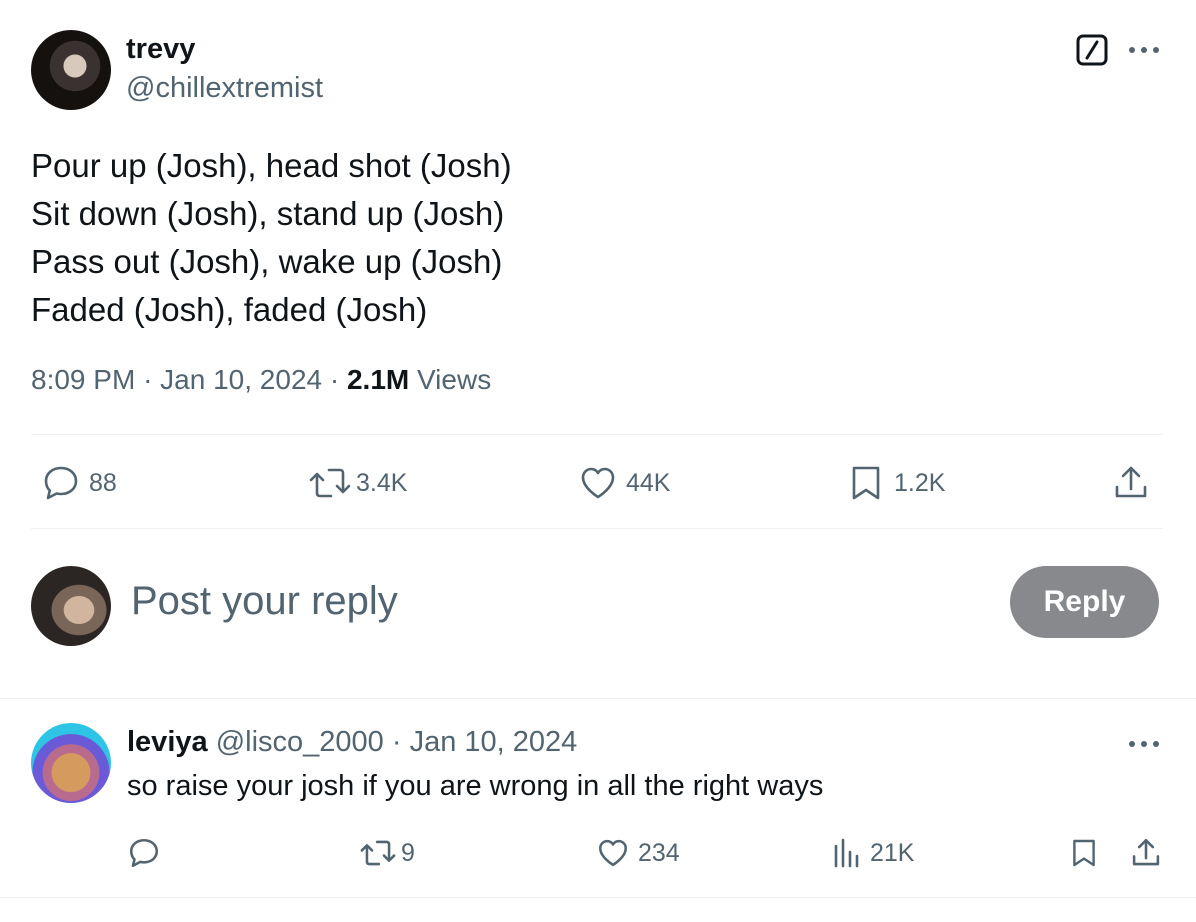 This screenshot has width=1196, height=922. I want to click on reply-like-count: 234, so click(659, 852).